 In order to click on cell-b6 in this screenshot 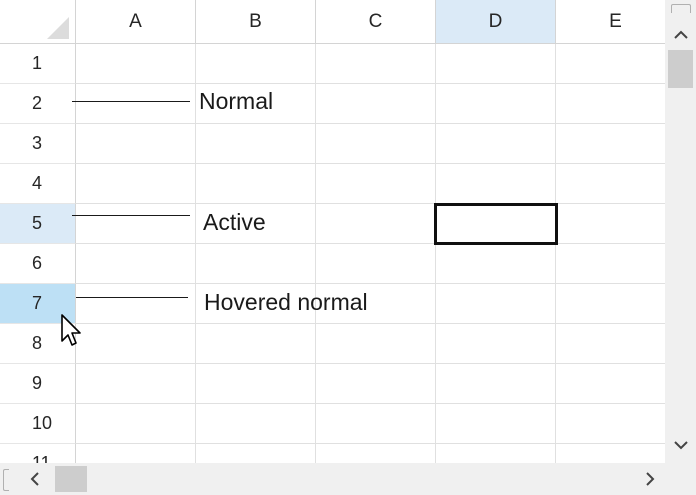, I will do `click(256, 264)`.